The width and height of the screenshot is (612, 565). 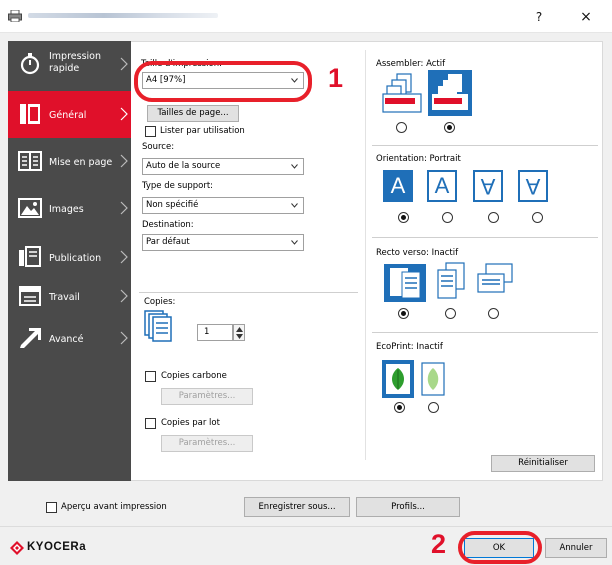 I want to click on job-icon, so click(x=30, y=296).